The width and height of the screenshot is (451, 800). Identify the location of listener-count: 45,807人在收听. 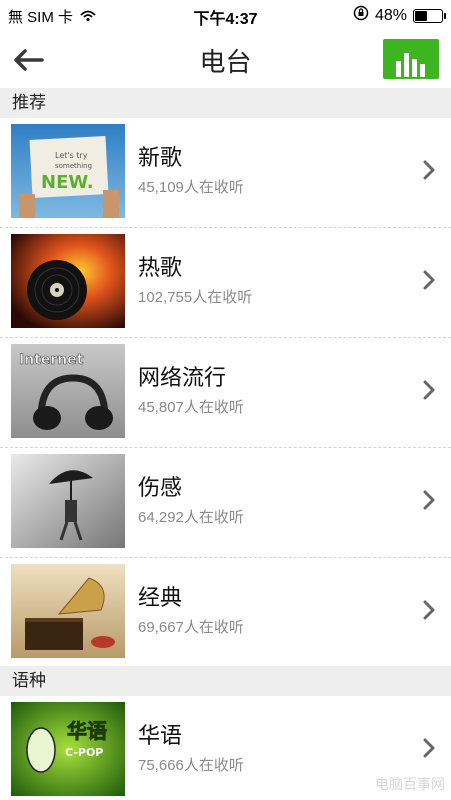
(191, 407).